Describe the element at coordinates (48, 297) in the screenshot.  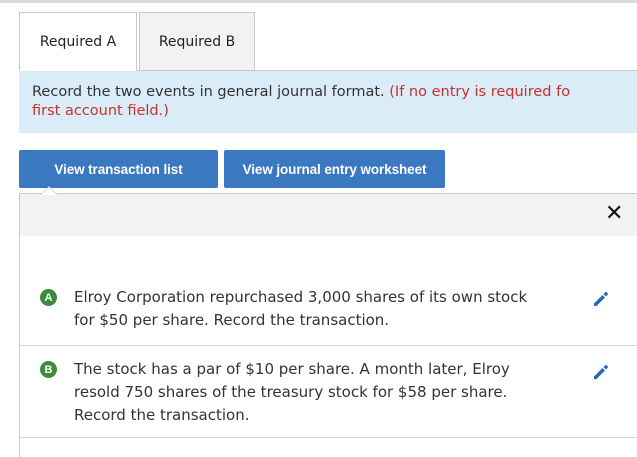
I see `badge-a: A` at that location.